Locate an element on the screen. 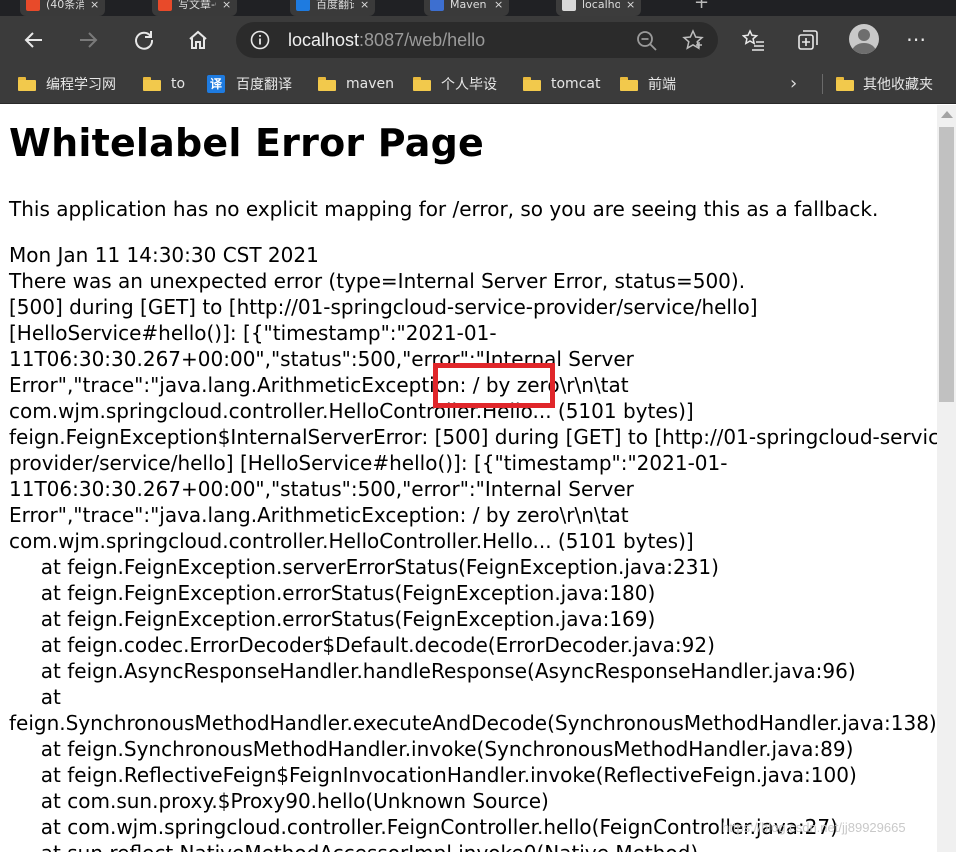  bookmarks-divider is located at coordinates (822, 84).